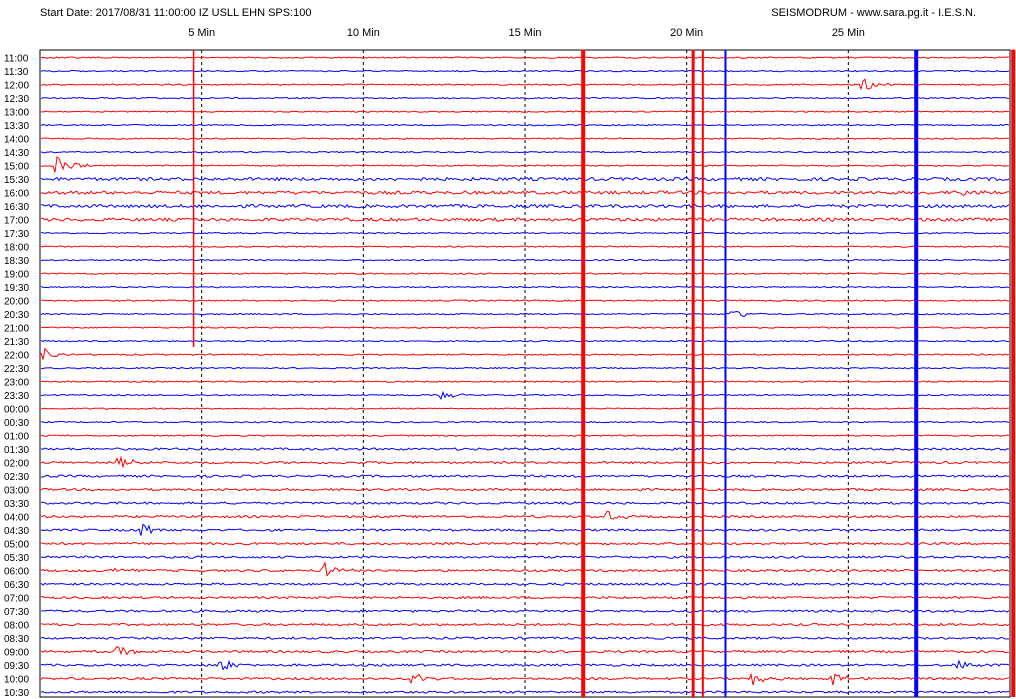 This screenshot has width=1016, height=699. I want to click on row-label-5: 13:30, so click(16, 126).